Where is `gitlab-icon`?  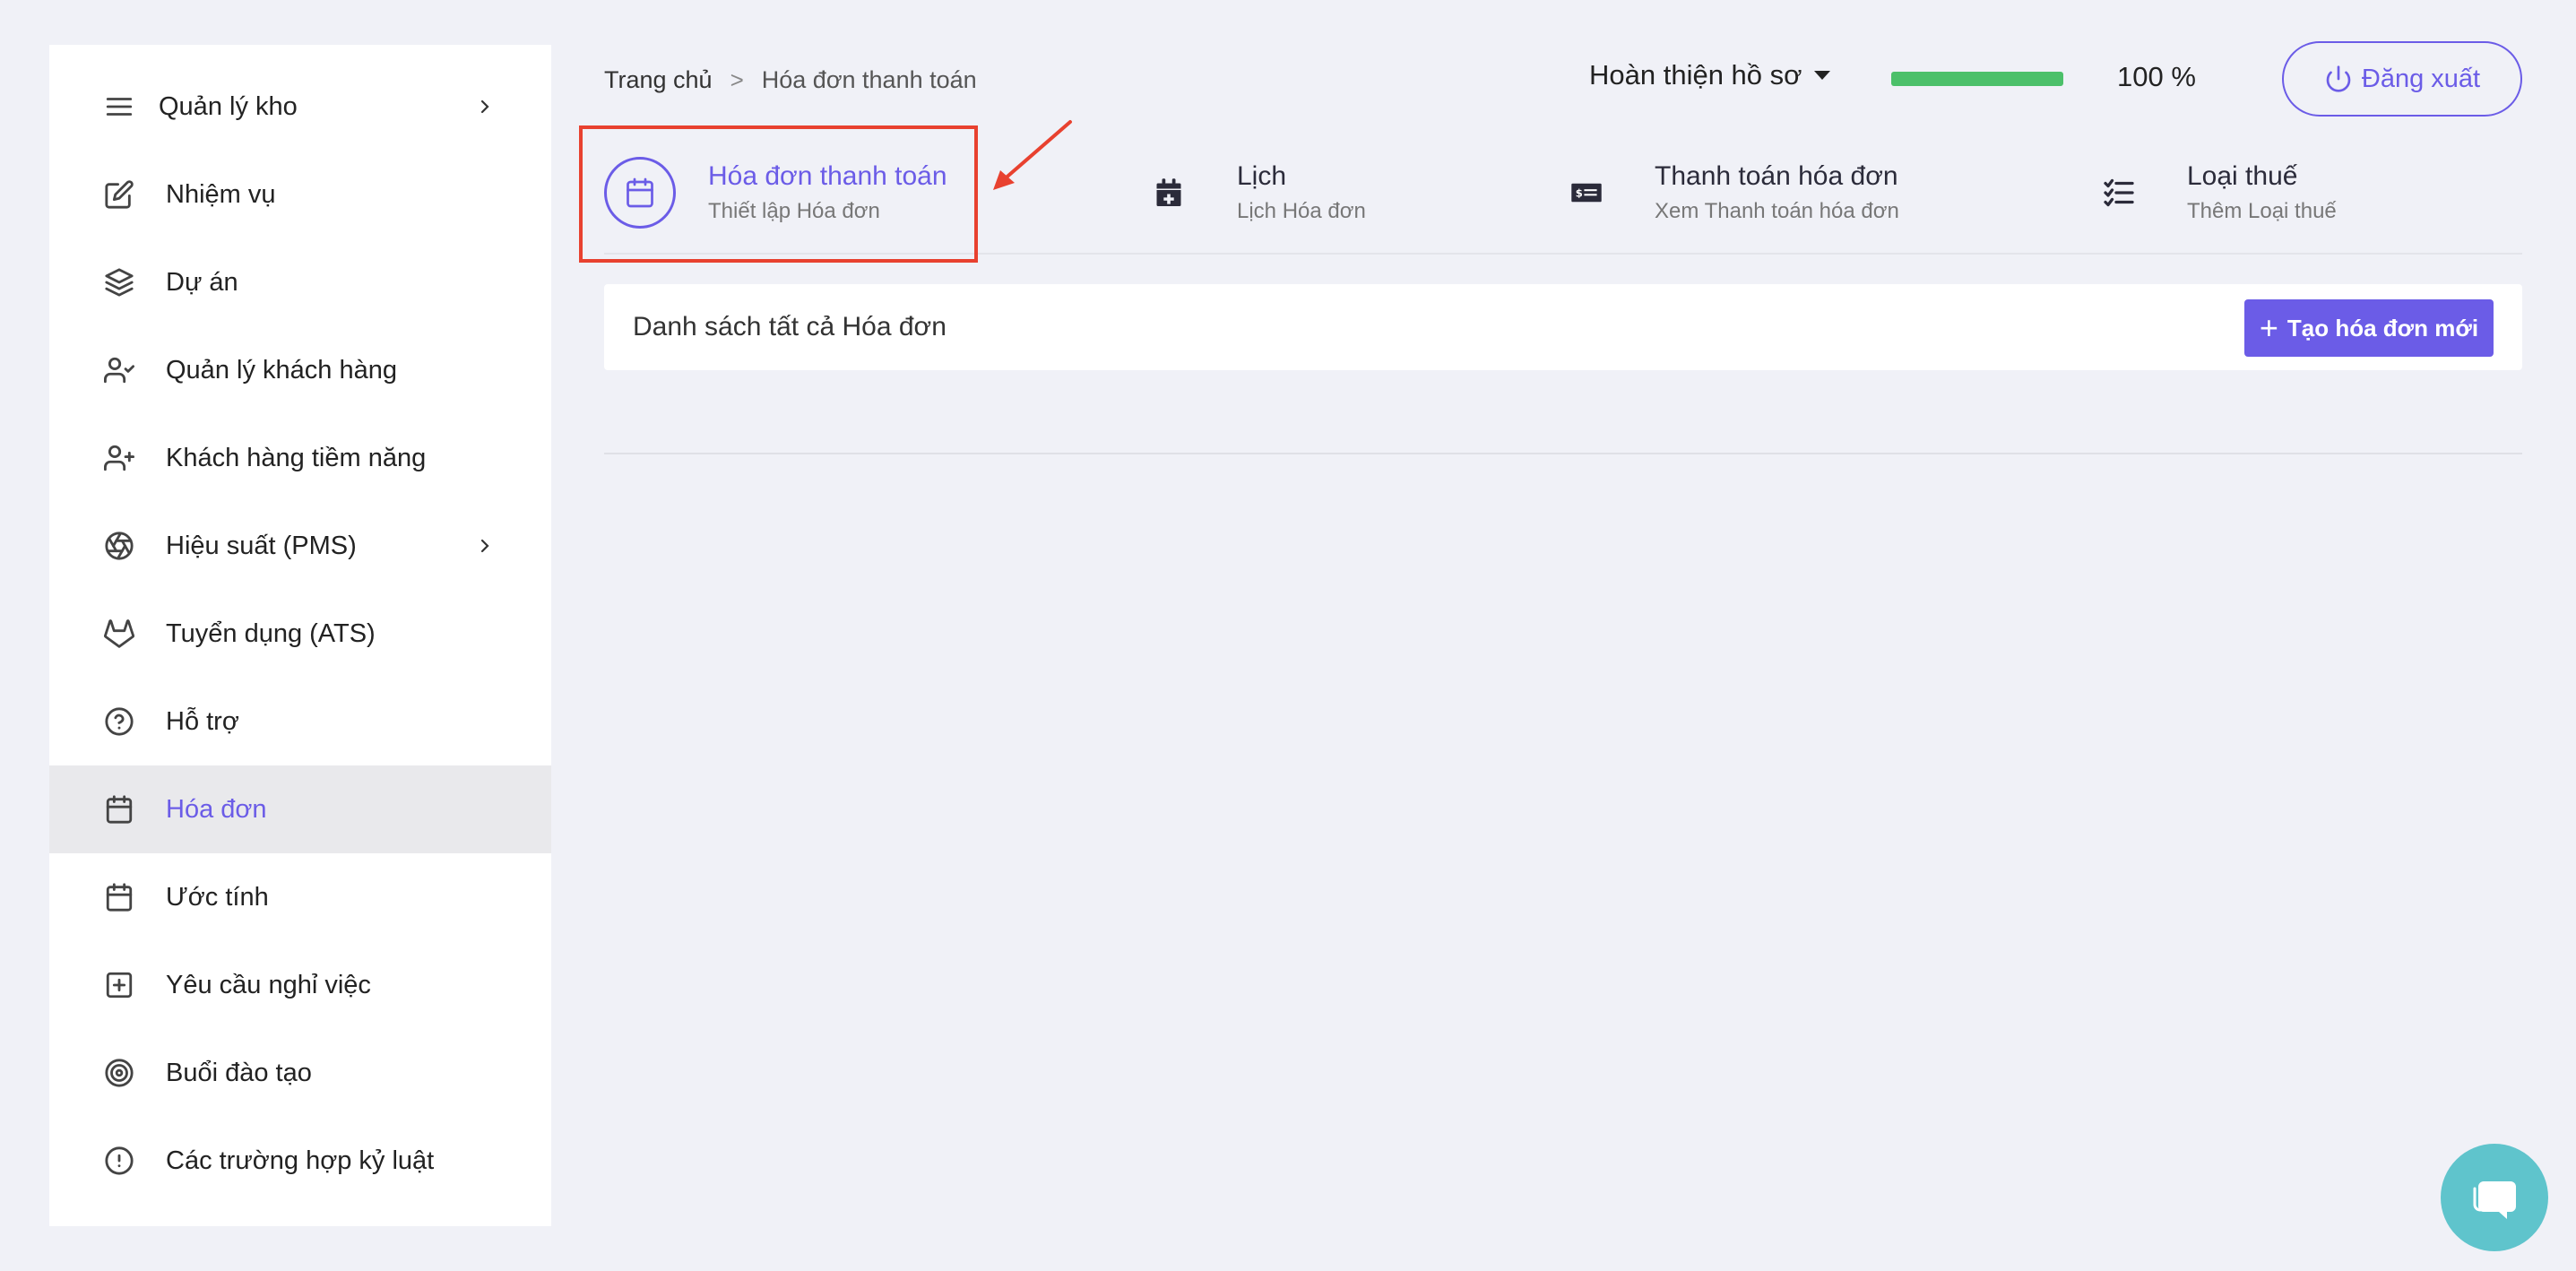 gitlab-icon is located at coordinates (119, 634).